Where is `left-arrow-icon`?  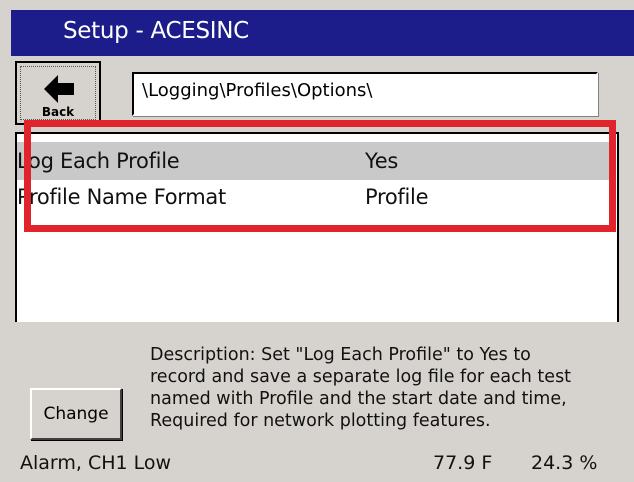
left-arrow-icon is located at coordinates (60, 91).